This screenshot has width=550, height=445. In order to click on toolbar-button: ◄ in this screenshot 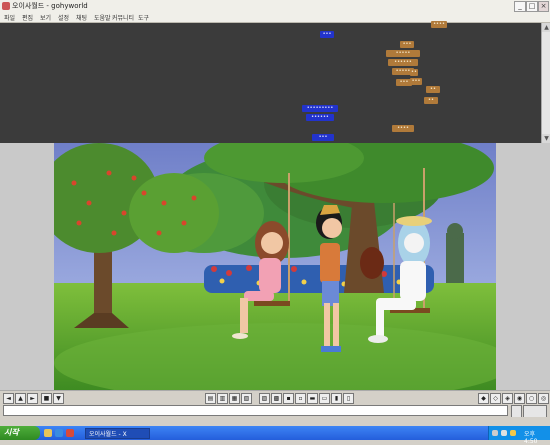, I will do `click(8, 398)`.